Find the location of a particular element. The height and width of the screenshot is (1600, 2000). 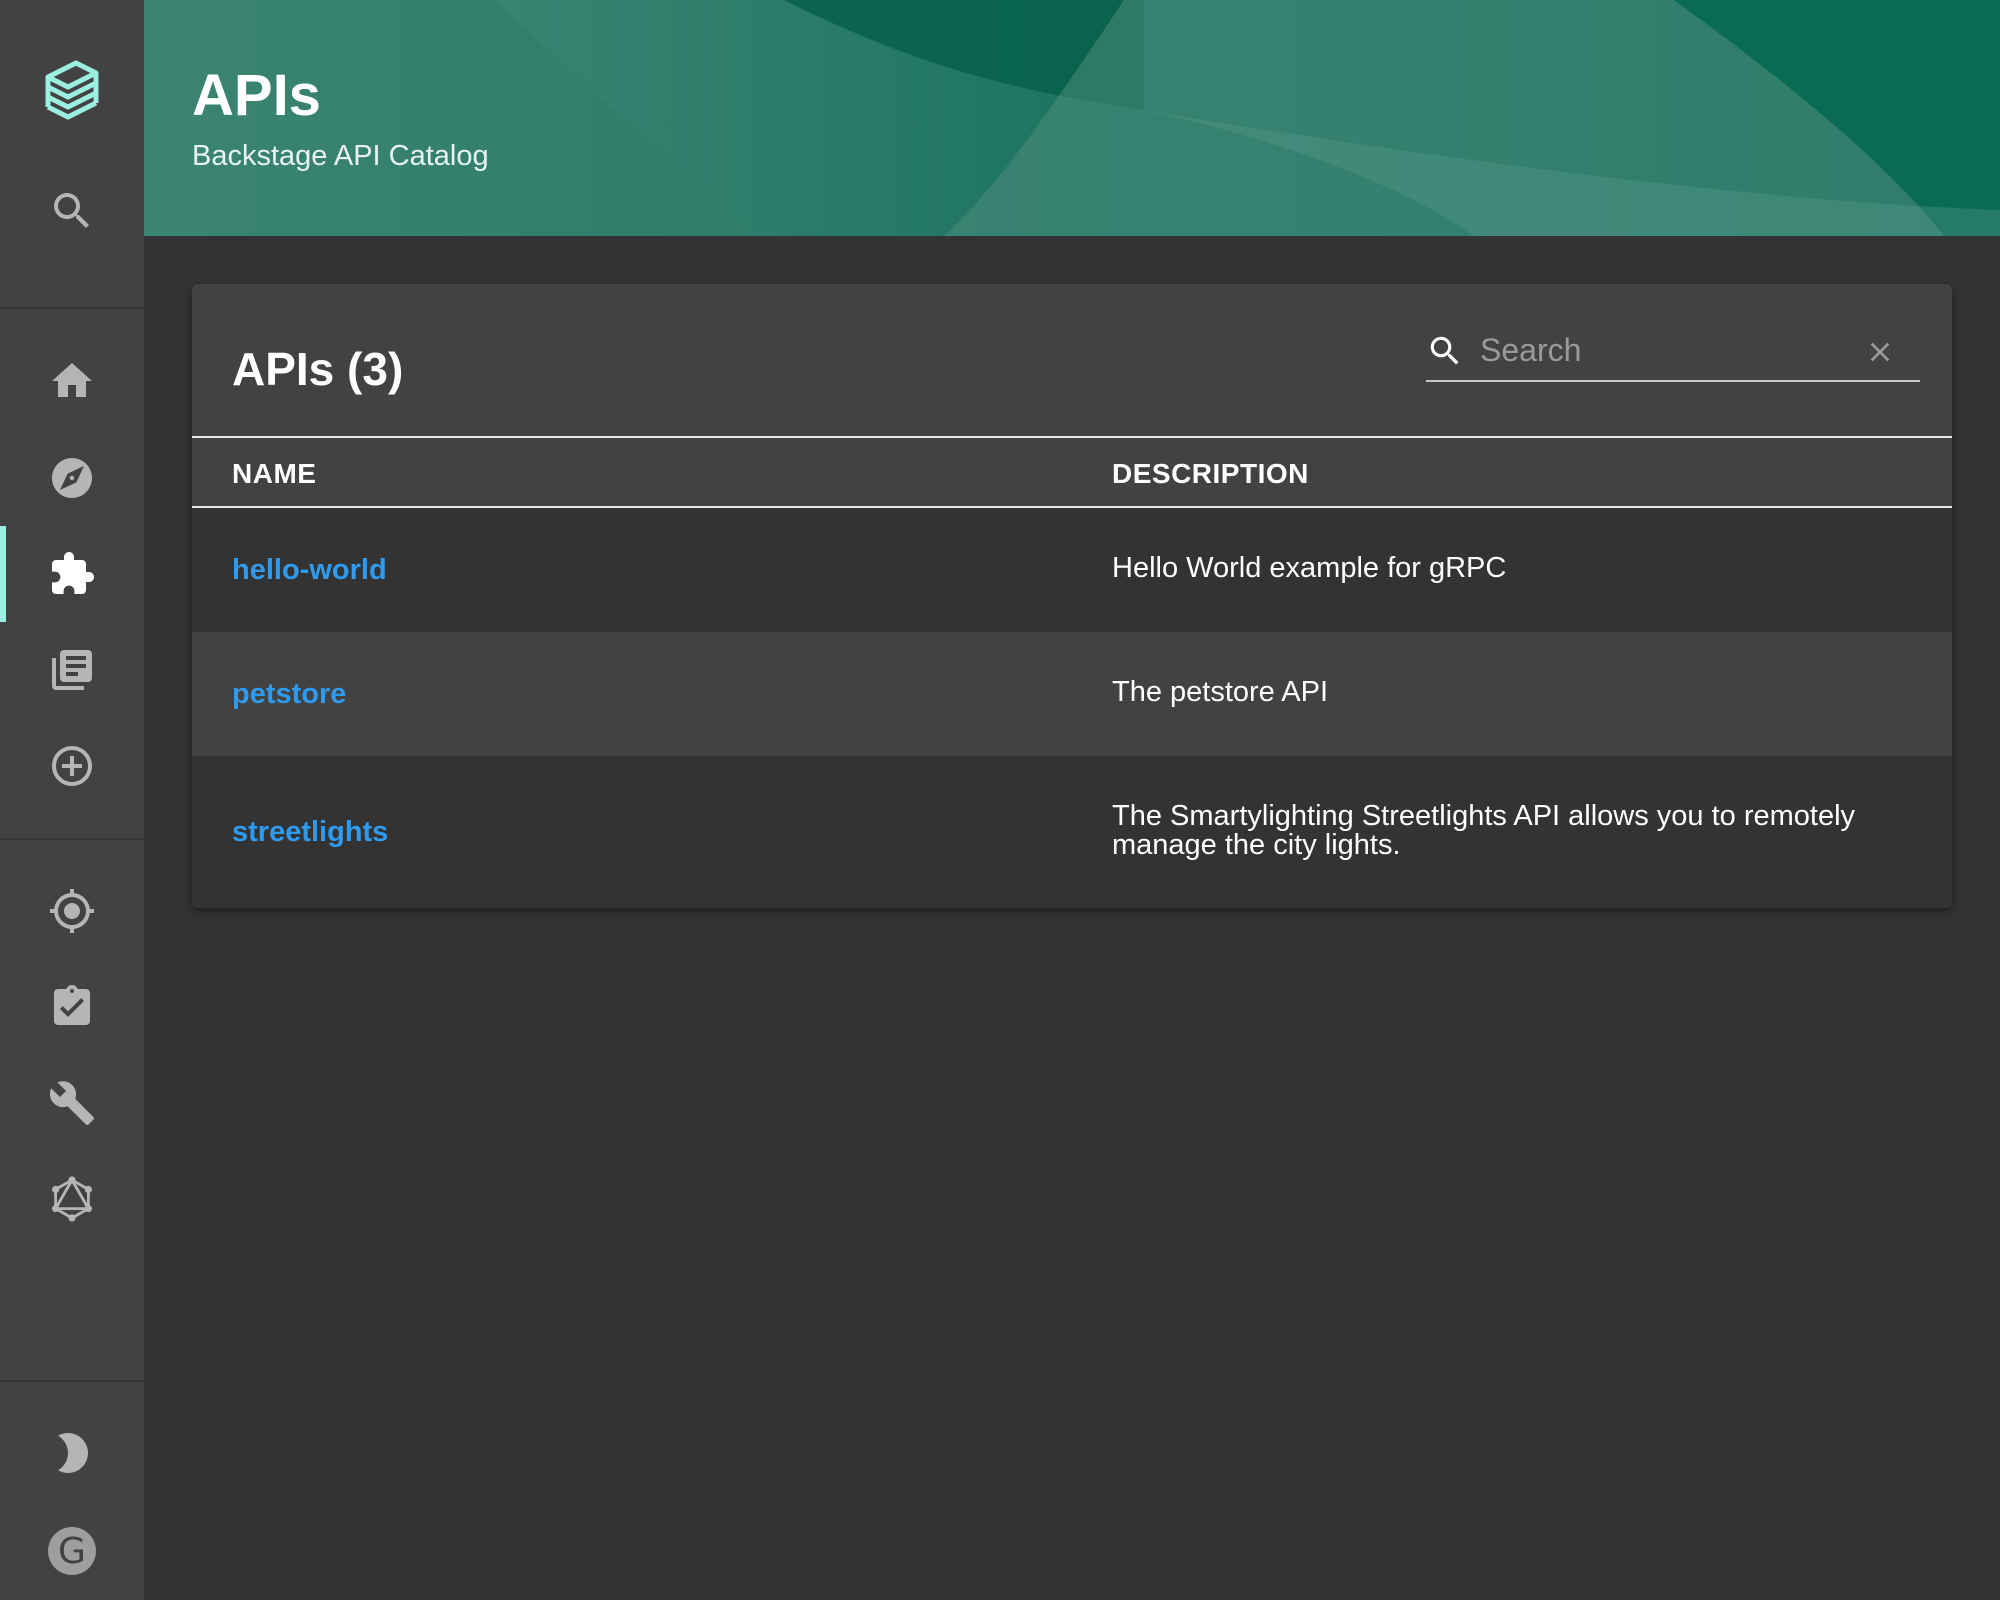

target-icon is located at coordinates (72, 911).